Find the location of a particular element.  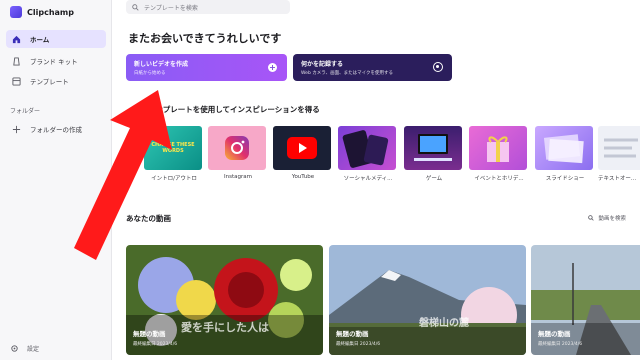

annotation-arrow is located at coordinates (123, 175).